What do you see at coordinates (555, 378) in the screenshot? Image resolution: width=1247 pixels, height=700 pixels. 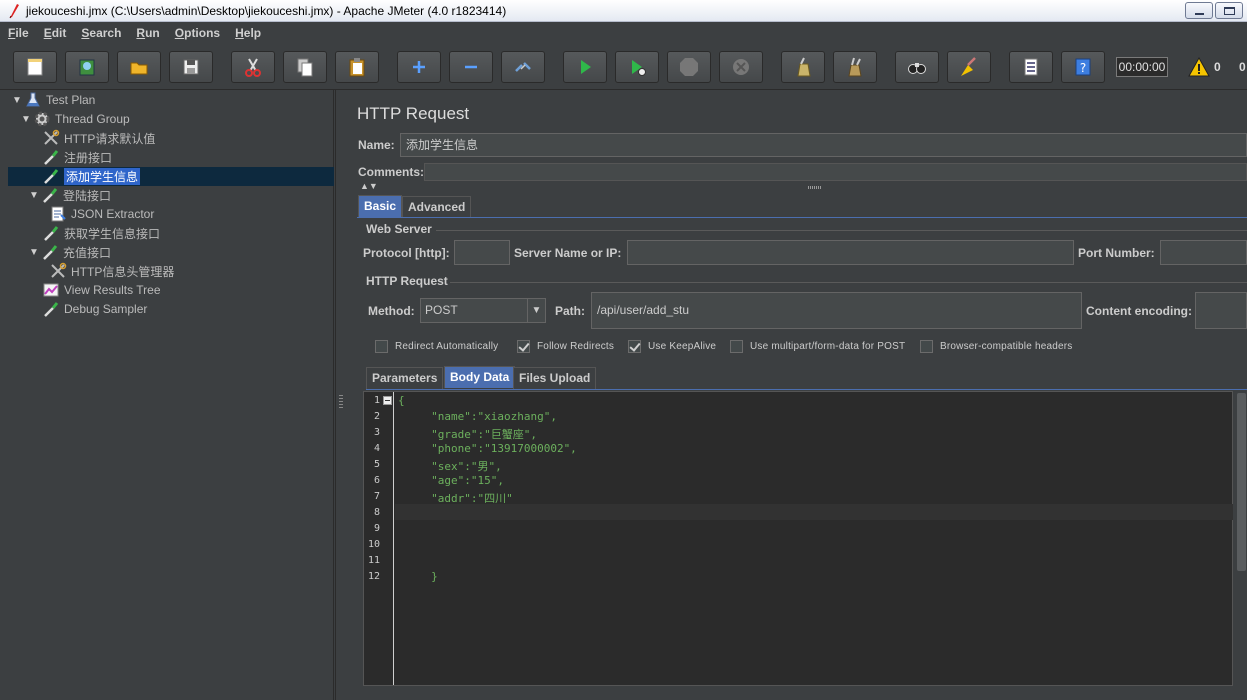 I see `tab-files-upload: Files Upload` at bounding box center [555, 378].